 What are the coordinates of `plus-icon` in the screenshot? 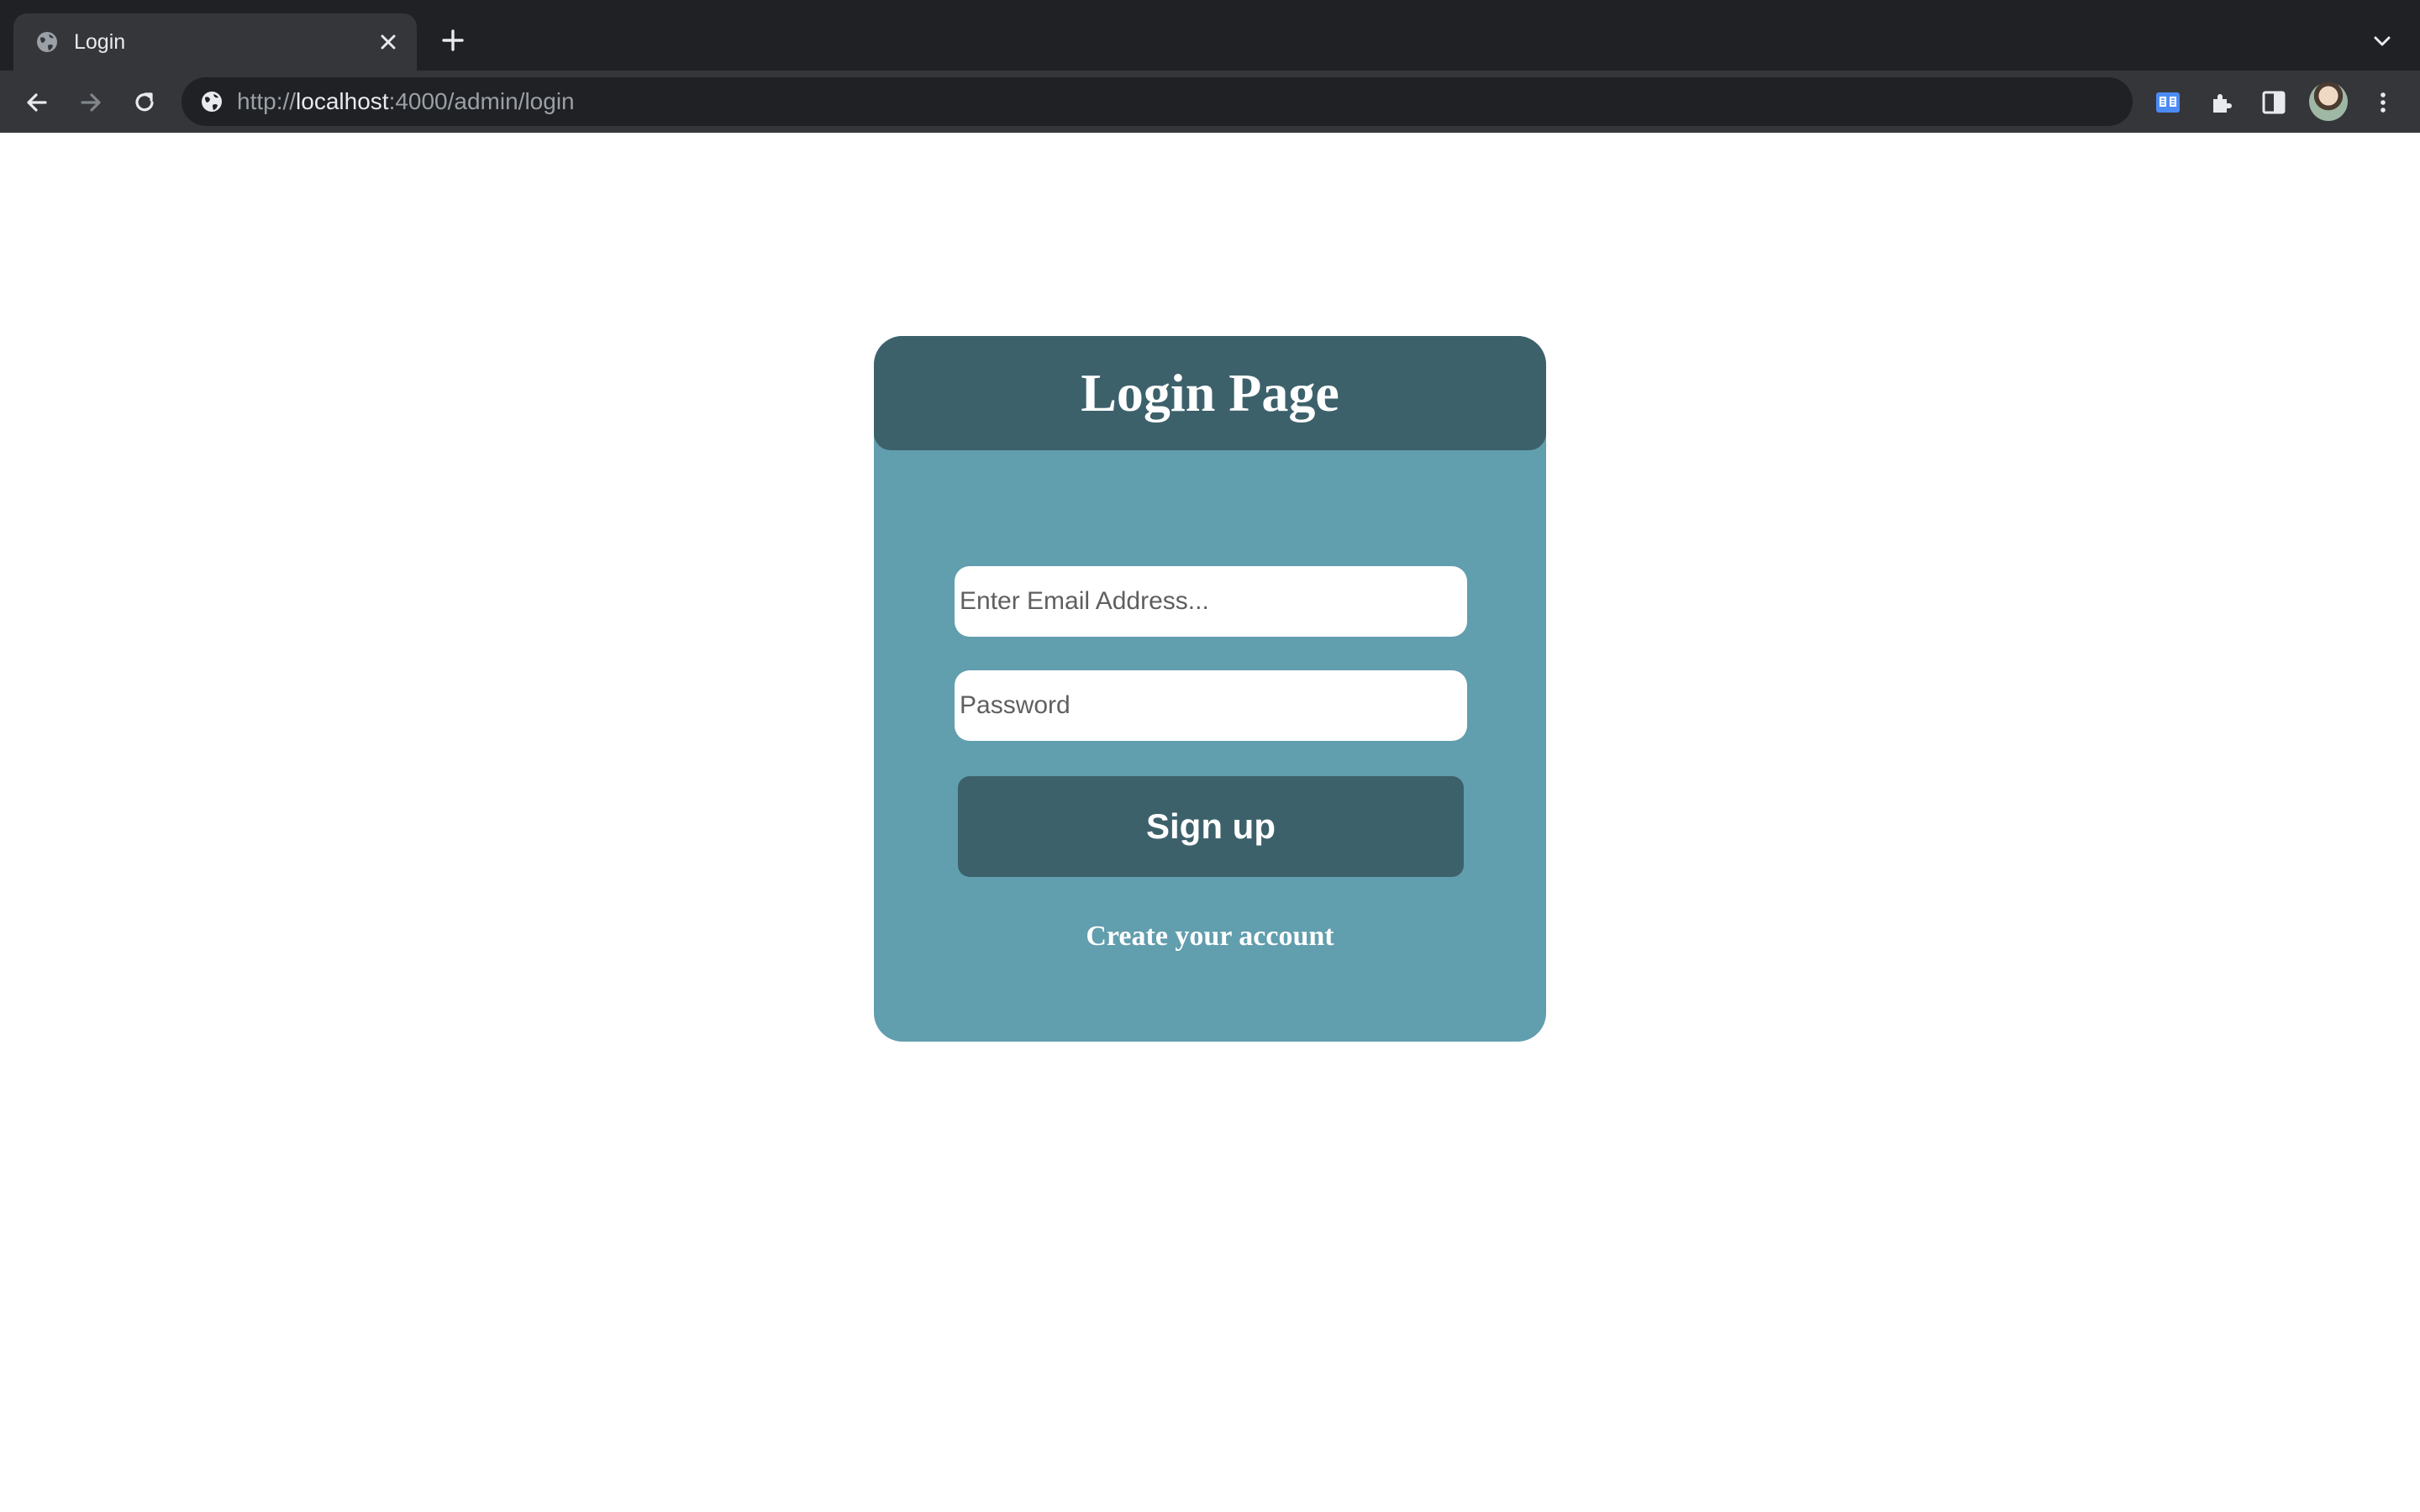 It's located at (453, 40).